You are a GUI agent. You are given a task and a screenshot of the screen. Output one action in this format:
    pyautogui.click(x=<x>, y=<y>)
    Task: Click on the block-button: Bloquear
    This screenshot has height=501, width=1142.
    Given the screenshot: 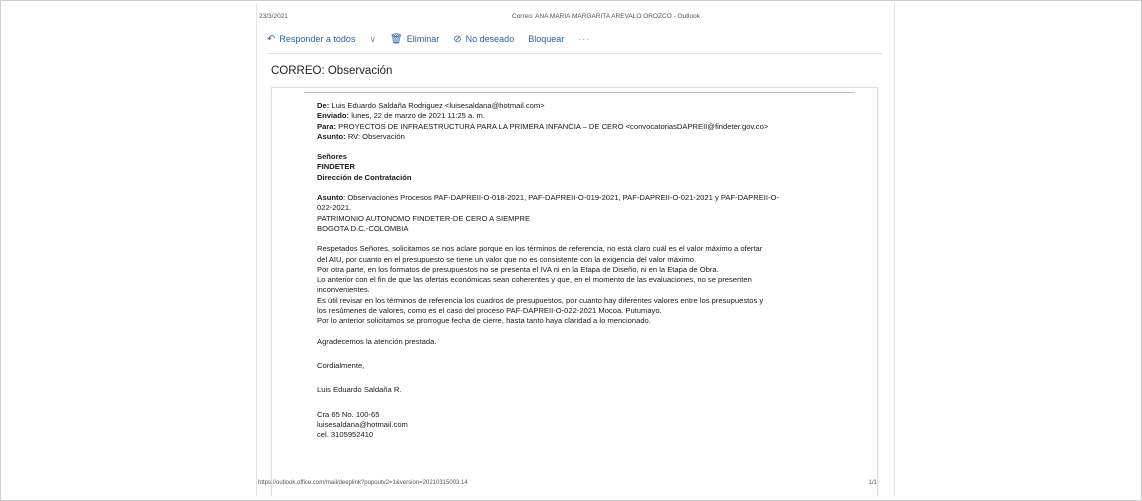 What is the action you would take?
    pyautogui.click(x=546, y=39)
    